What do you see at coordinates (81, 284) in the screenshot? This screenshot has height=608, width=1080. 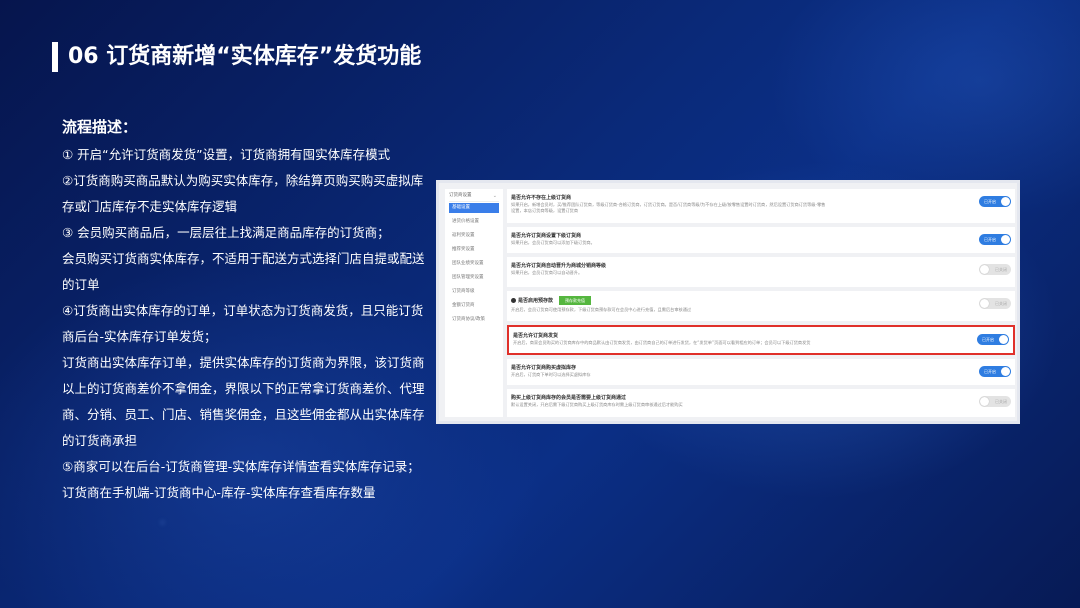 I see `description-line: 的订单` at bounding box center [81, 284].